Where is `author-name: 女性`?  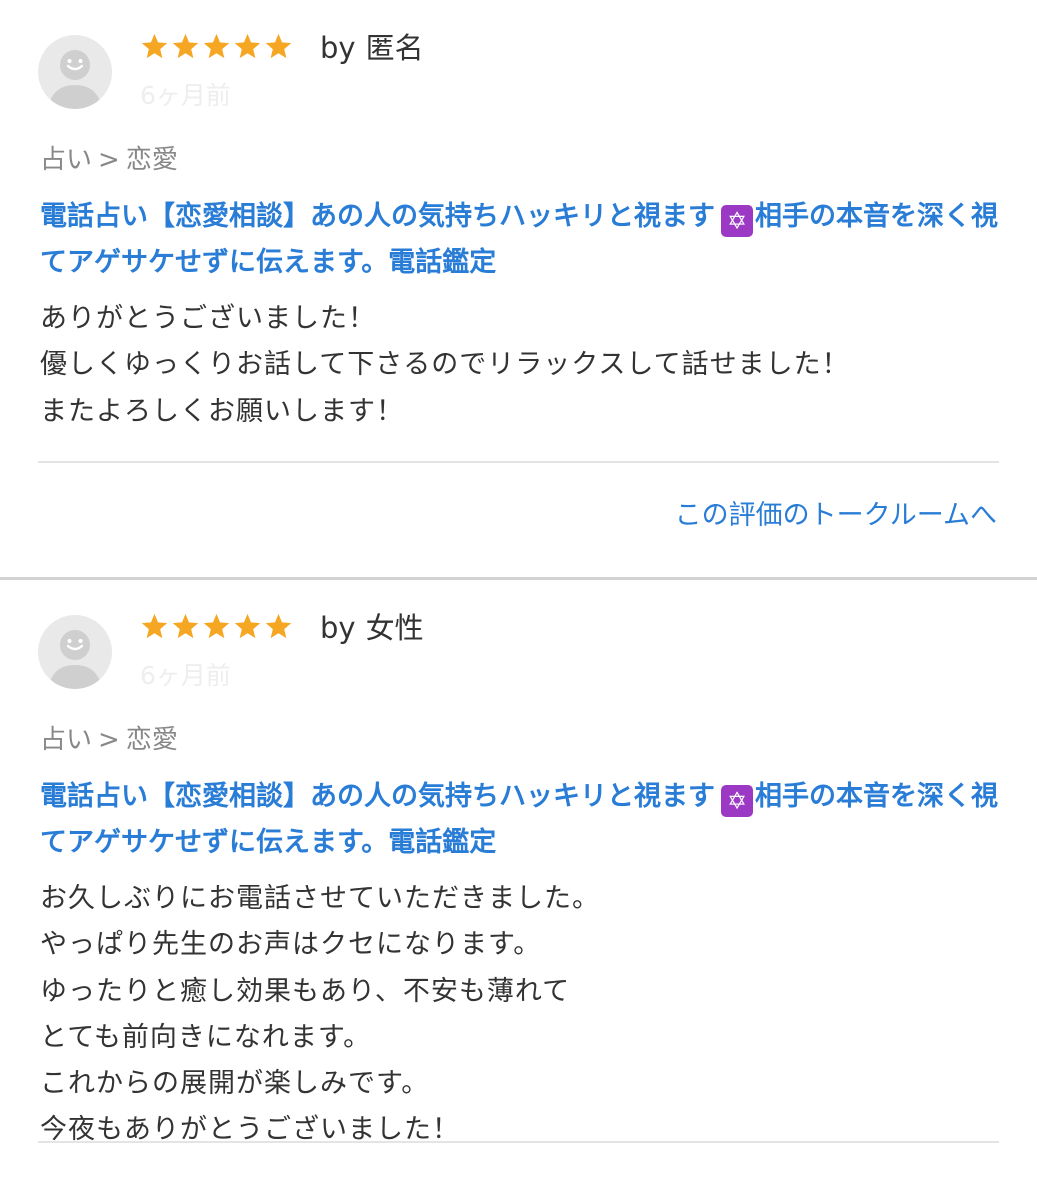
author-name: 女性 is located at coordinates (394, 628).